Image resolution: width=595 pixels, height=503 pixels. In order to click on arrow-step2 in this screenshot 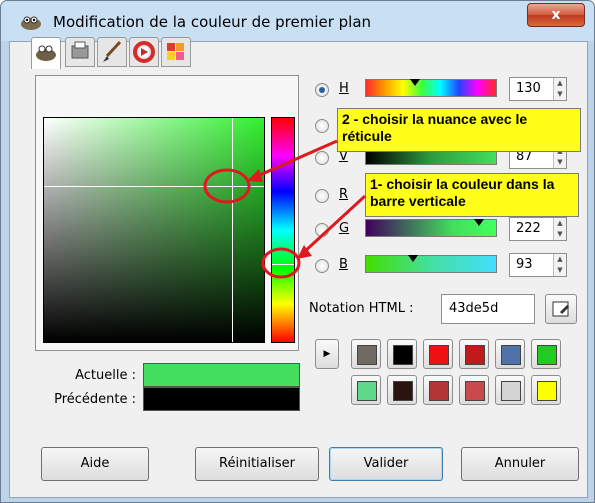, I will do `click(295, 159)`.